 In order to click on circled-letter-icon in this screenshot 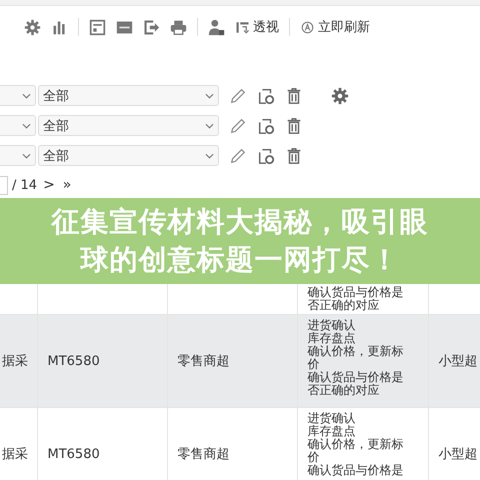, I will do `click(307, 27)`.